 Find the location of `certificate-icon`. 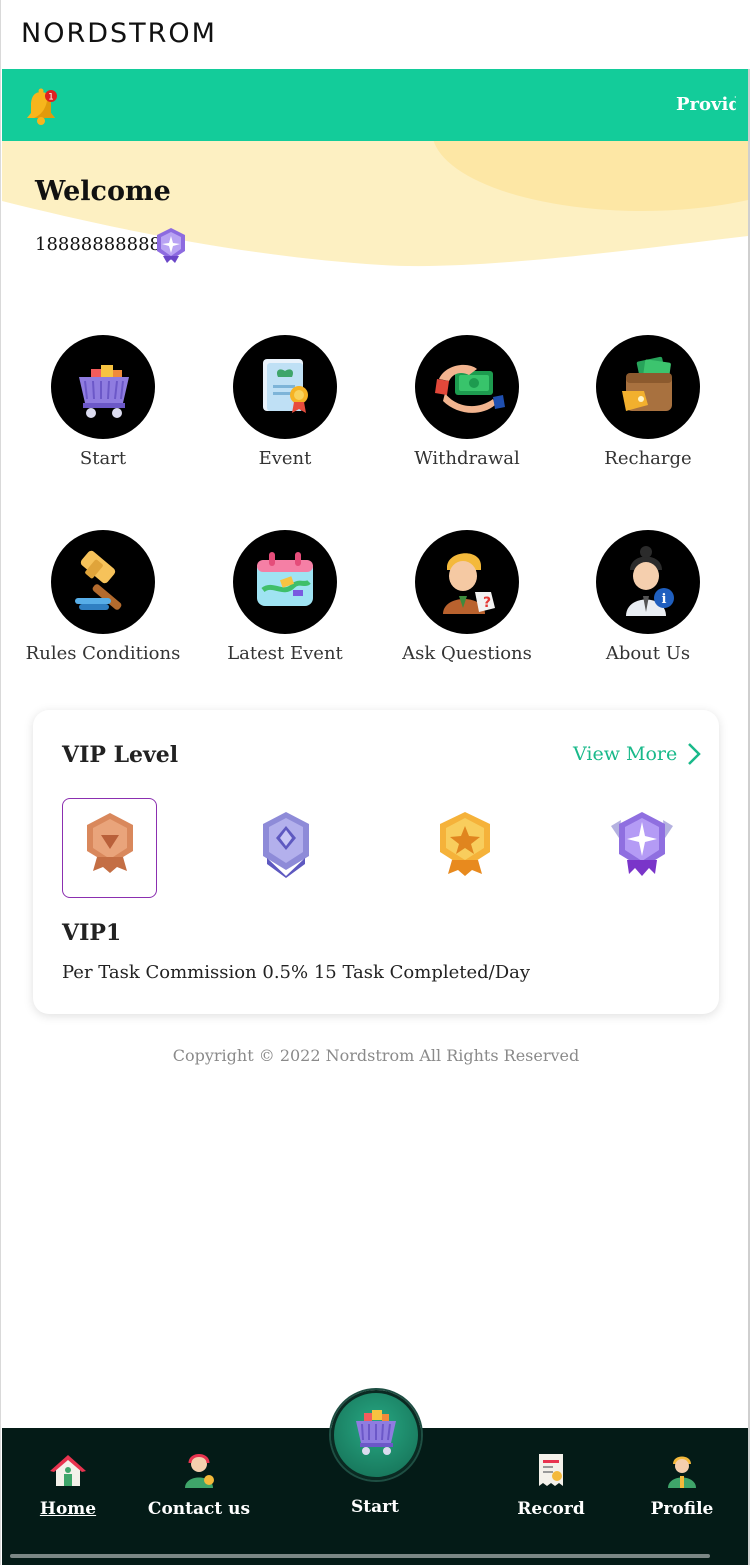

certificate-icon is located at coordinates (285, 386).